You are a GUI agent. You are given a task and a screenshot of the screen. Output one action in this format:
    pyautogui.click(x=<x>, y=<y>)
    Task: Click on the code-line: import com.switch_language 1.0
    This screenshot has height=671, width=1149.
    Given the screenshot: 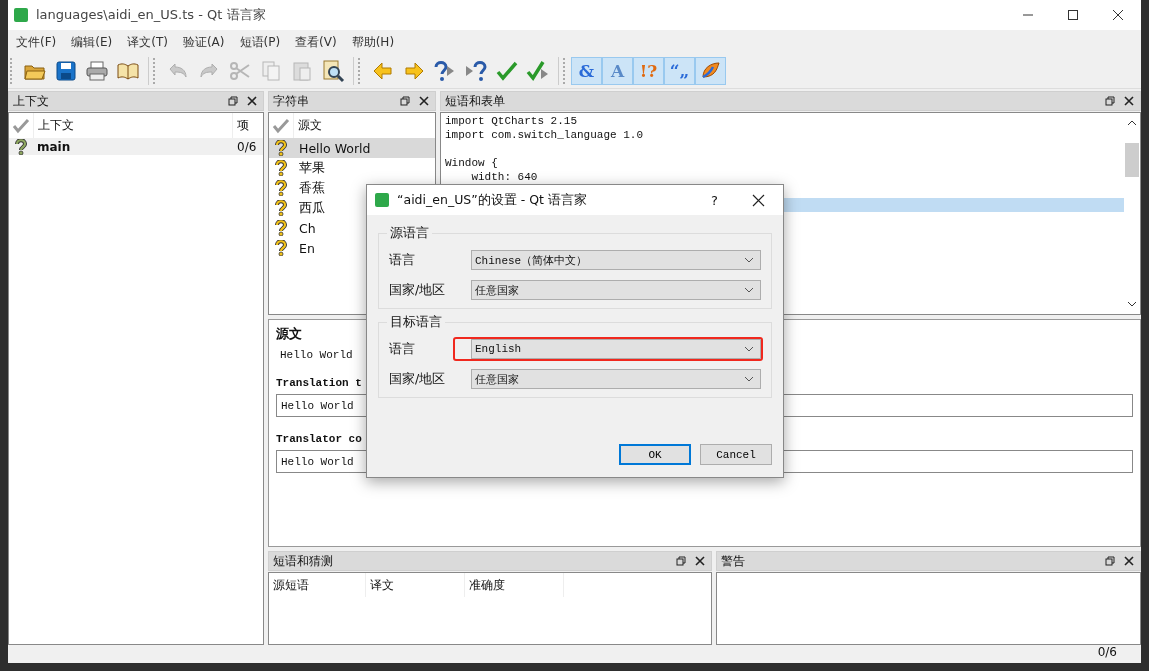 What is the action you would take?
    pyautogui.click(x=544, y=135)
    